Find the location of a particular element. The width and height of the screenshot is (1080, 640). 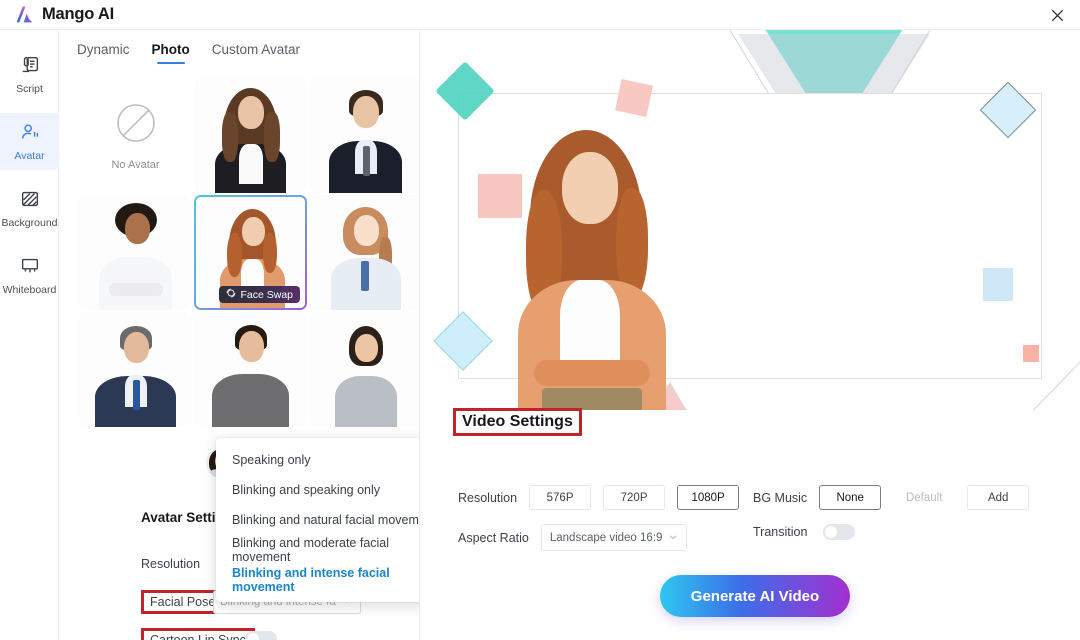

background-hatch-icon is located at coordinates (30, 201).